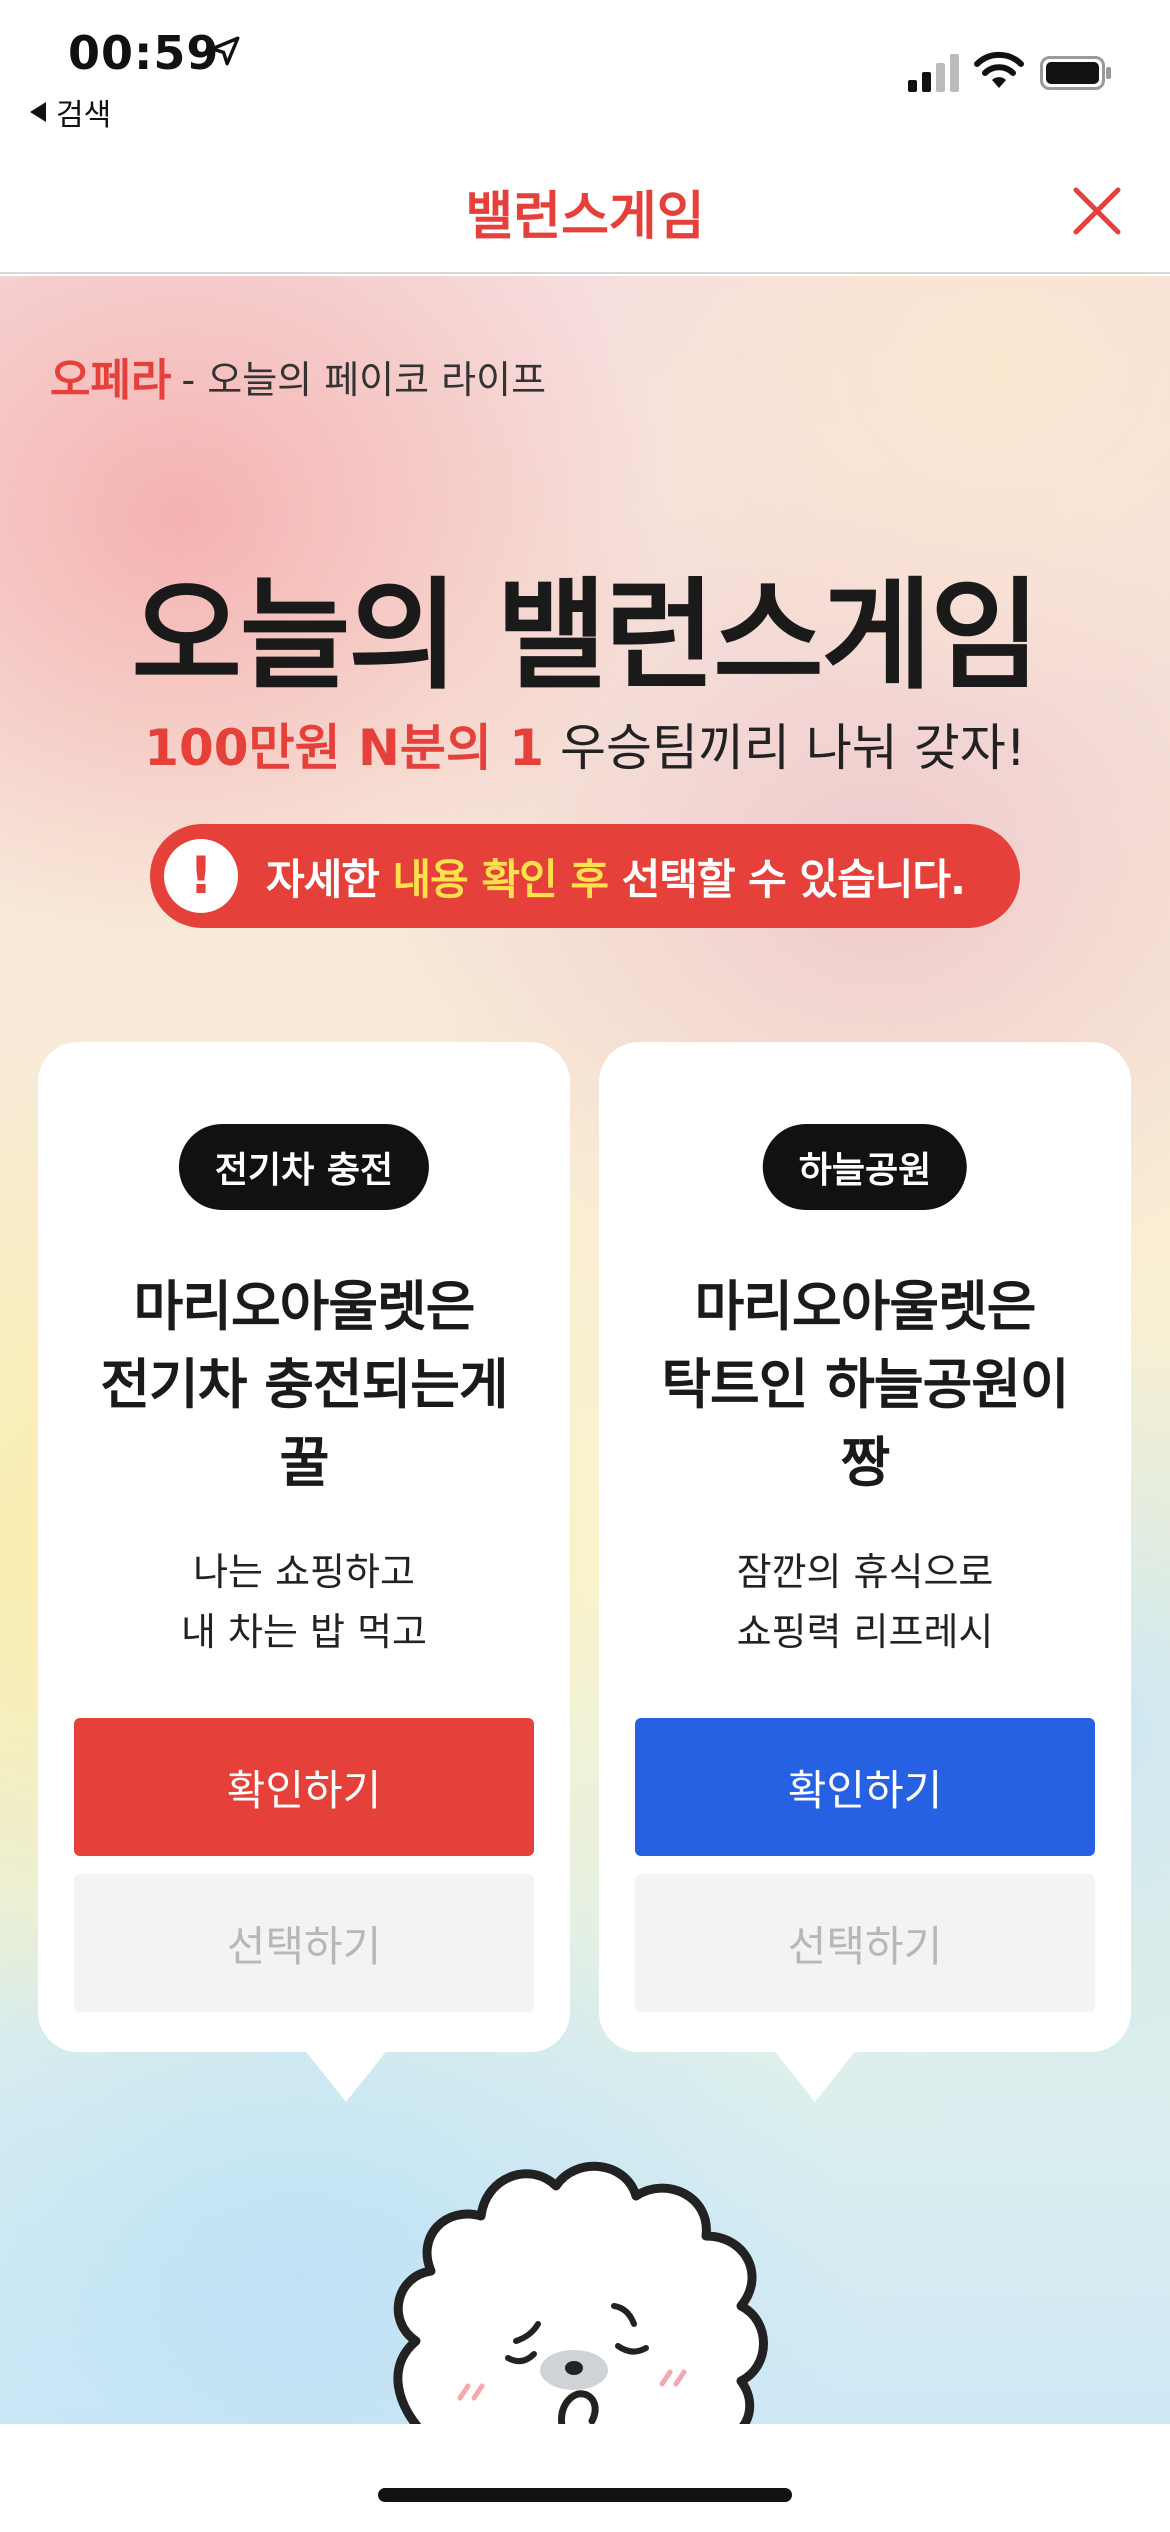 The width and height of the screenshot is (1170, 2532). I want to click on notice-banner: ! 자세한 내용 확인 후 선택할 수 있습니다., so click(585, 876).